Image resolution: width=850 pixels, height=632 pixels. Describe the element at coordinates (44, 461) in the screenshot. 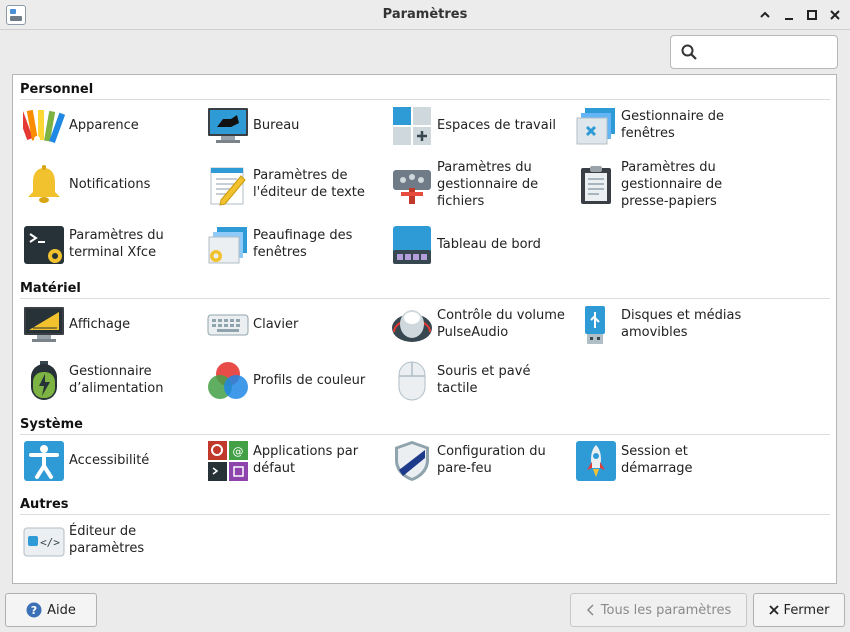

I see `accessibility-icon` at that location.